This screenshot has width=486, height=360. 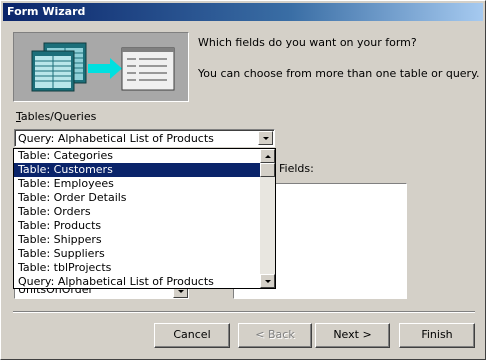 What do you see at coordinates (137, 170) in the screenshot?
I see `dropdown-option: Table: Customers` at bounding box center [137, 170].